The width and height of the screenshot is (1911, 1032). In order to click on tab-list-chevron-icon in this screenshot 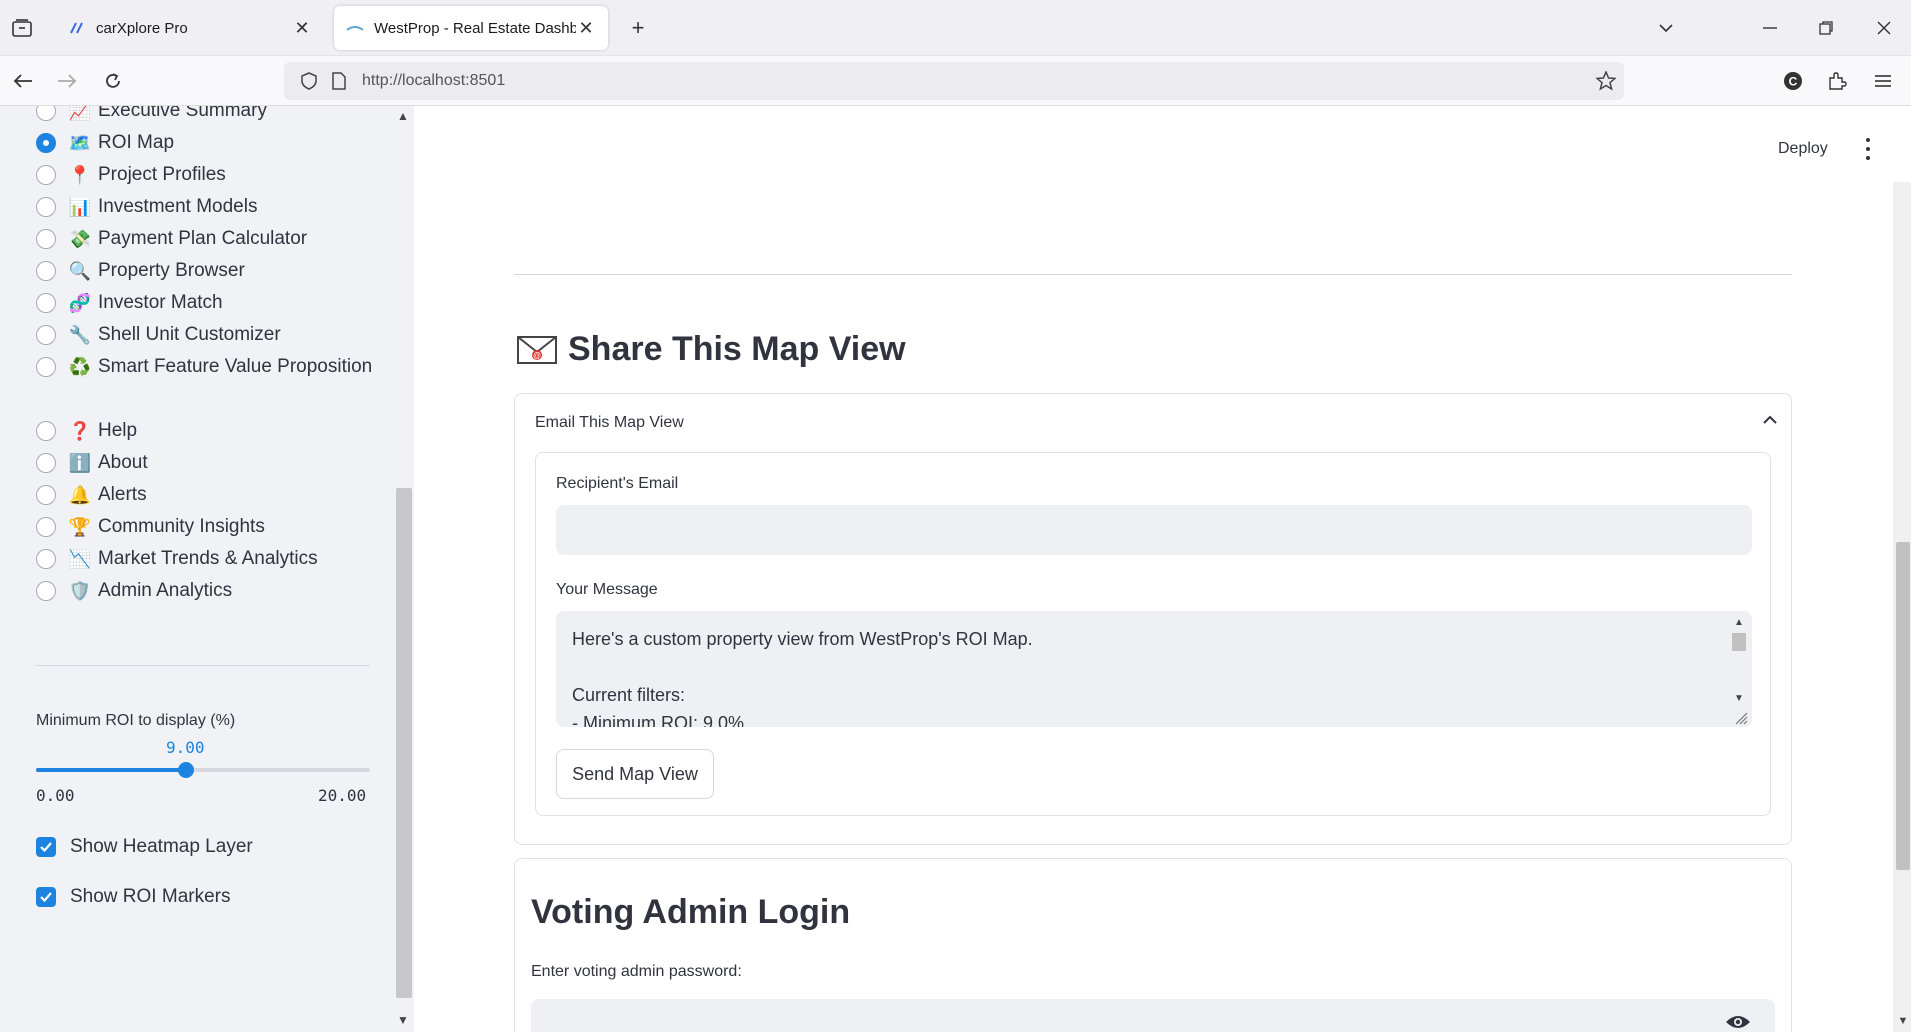, I will do `click(1666, 28)`.